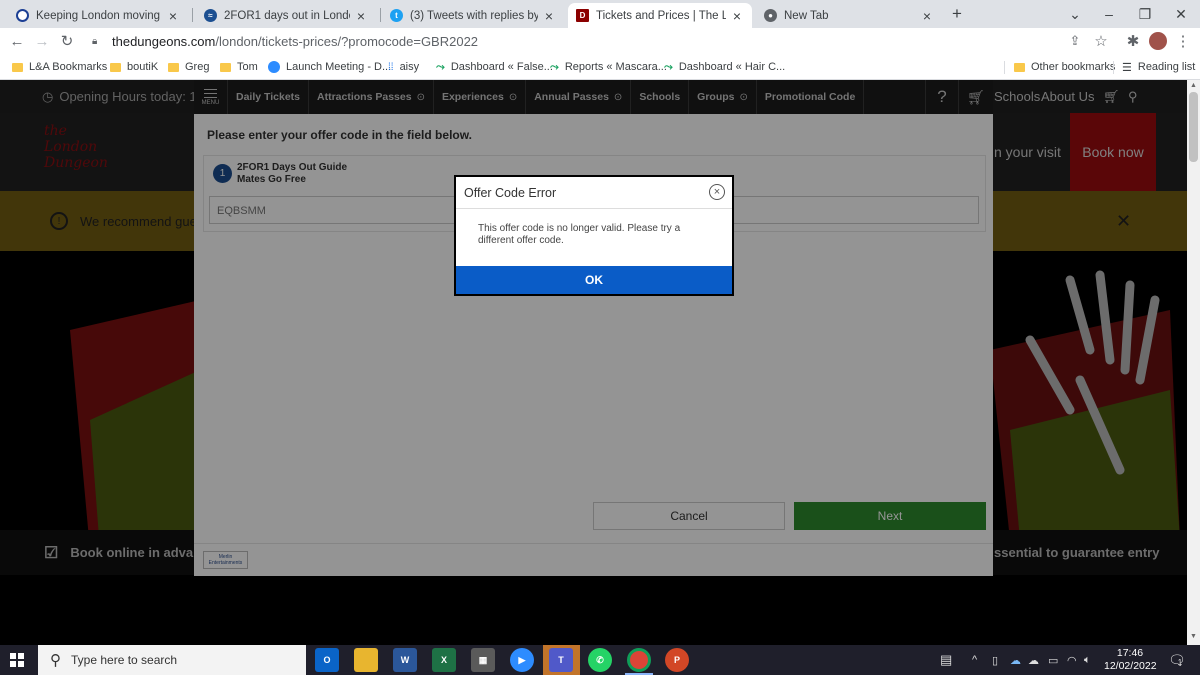 The height and width of the screenshot is (675, 1200). What do you see at coordinates (1193, 85) in the screenshot?
I see `scroll-up-icon: ▲` at bounding box center [1193, 85].